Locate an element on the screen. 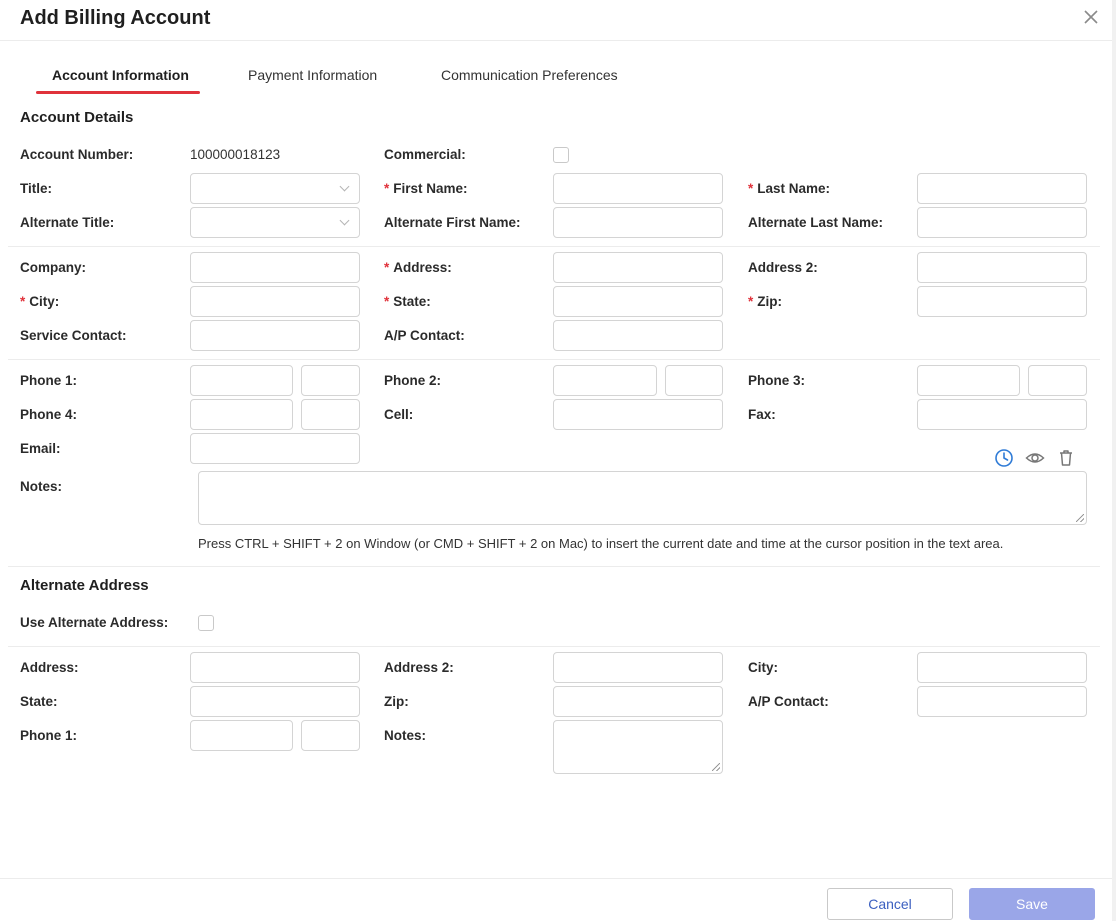  save-button: Save is located at coordinates (1032, 904).